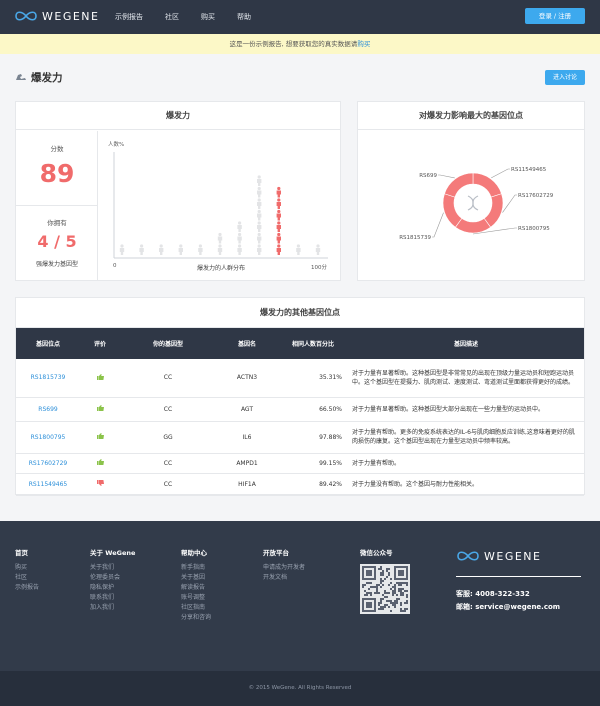 The height and width of the screenshot is (706, 600). What do you see at coordinates (168, 437) in the screenshot?
I see `genotype-cell: GG` at bounding box center [168, 437].